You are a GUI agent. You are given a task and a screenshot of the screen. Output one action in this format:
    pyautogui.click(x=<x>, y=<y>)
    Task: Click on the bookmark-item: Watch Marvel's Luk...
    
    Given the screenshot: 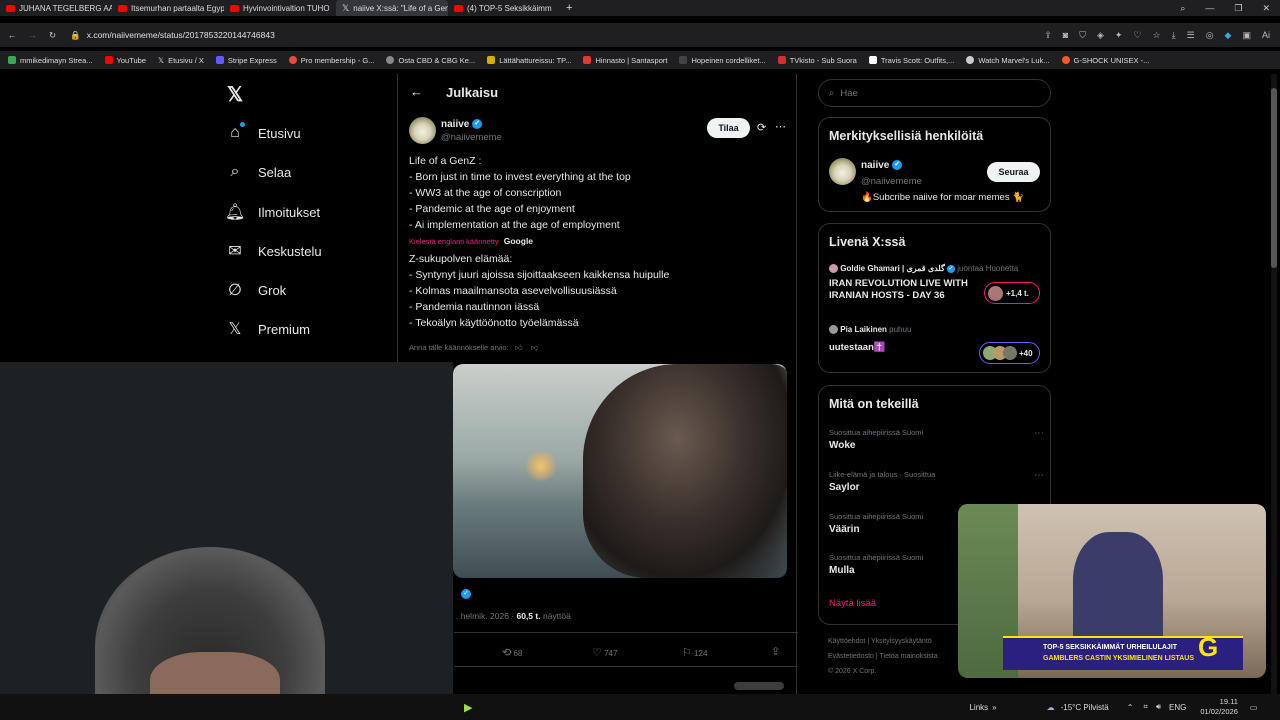 What is the action you would take?
    pyautogui.click(x=1008, y=60)
    